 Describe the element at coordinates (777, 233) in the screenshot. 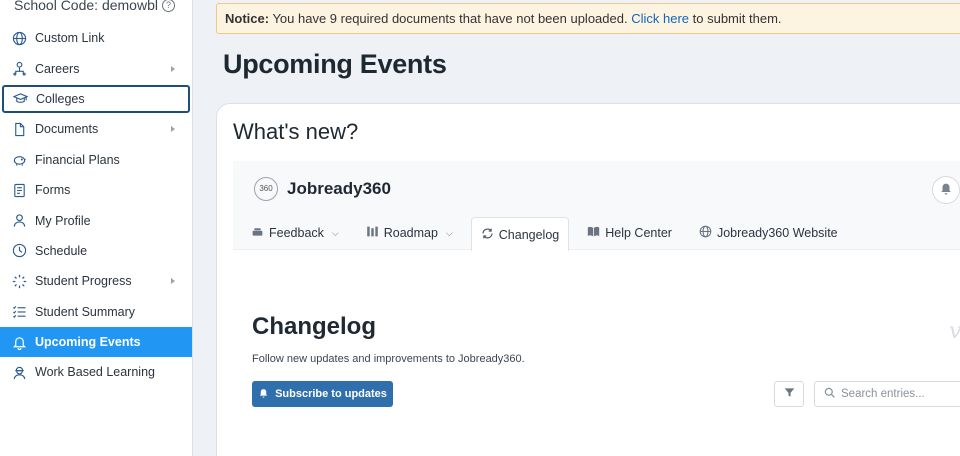

I see `tab-label: Jobready360 Website` at that location.